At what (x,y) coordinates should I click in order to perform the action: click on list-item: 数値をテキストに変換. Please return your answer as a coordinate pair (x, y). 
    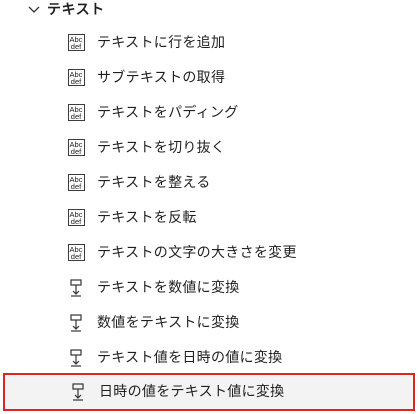
    Looking at the image, I should click on (209, 322).